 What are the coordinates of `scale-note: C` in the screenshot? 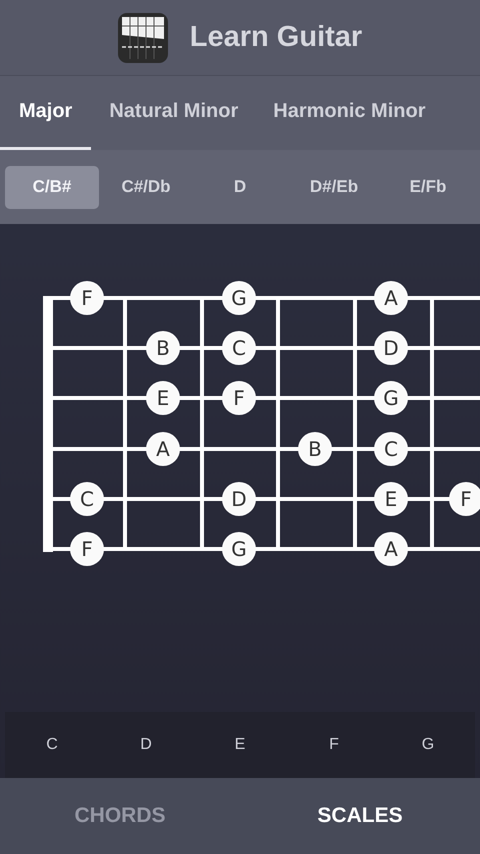 It's located at (52, 745).